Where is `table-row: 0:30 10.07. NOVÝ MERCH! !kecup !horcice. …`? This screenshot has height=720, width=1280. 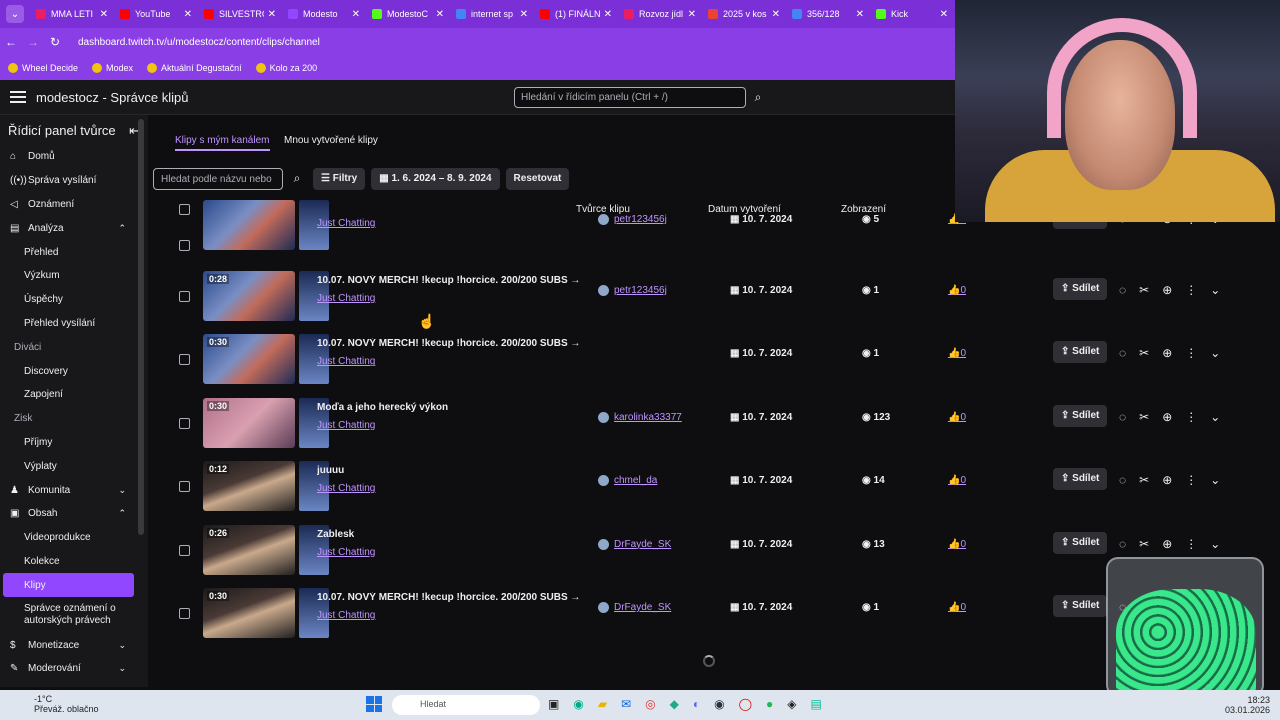 table-row: 0:30 10.07. NOVÝ MERCH! !kecup !horcice. … is located at coordinates (709, 360).